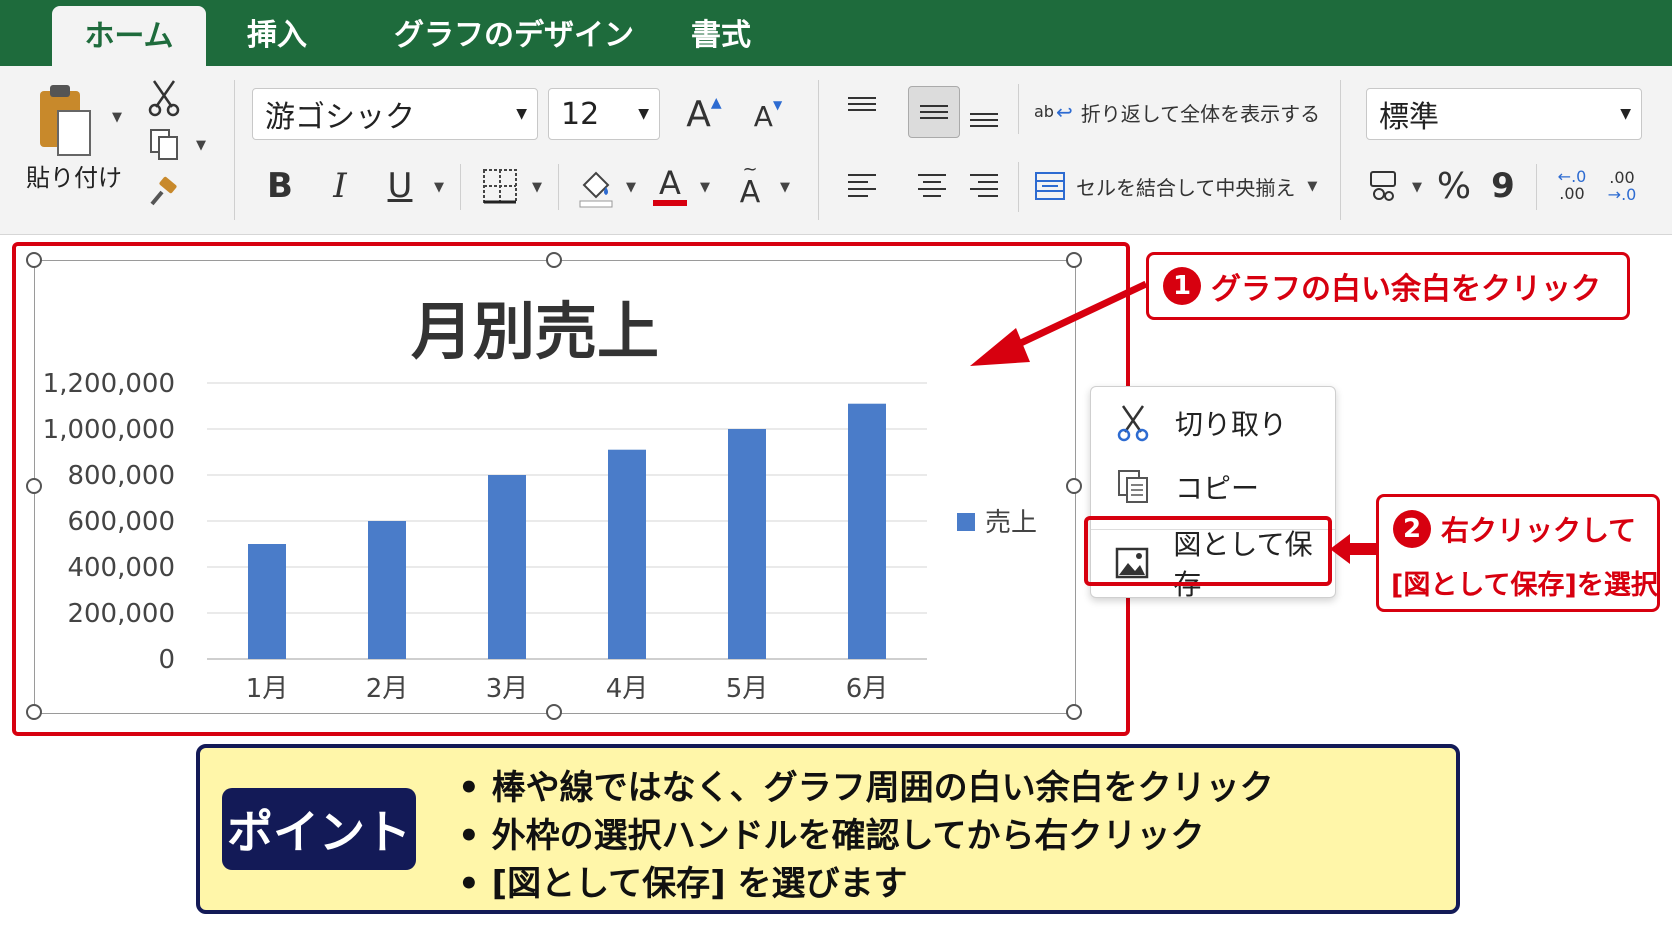 The width and height of the screenshot is (1672, 941). Describe the element at coordinates (1213, 423) in the screenshot. I see `menu-item-cut: 切り取り` at that location.